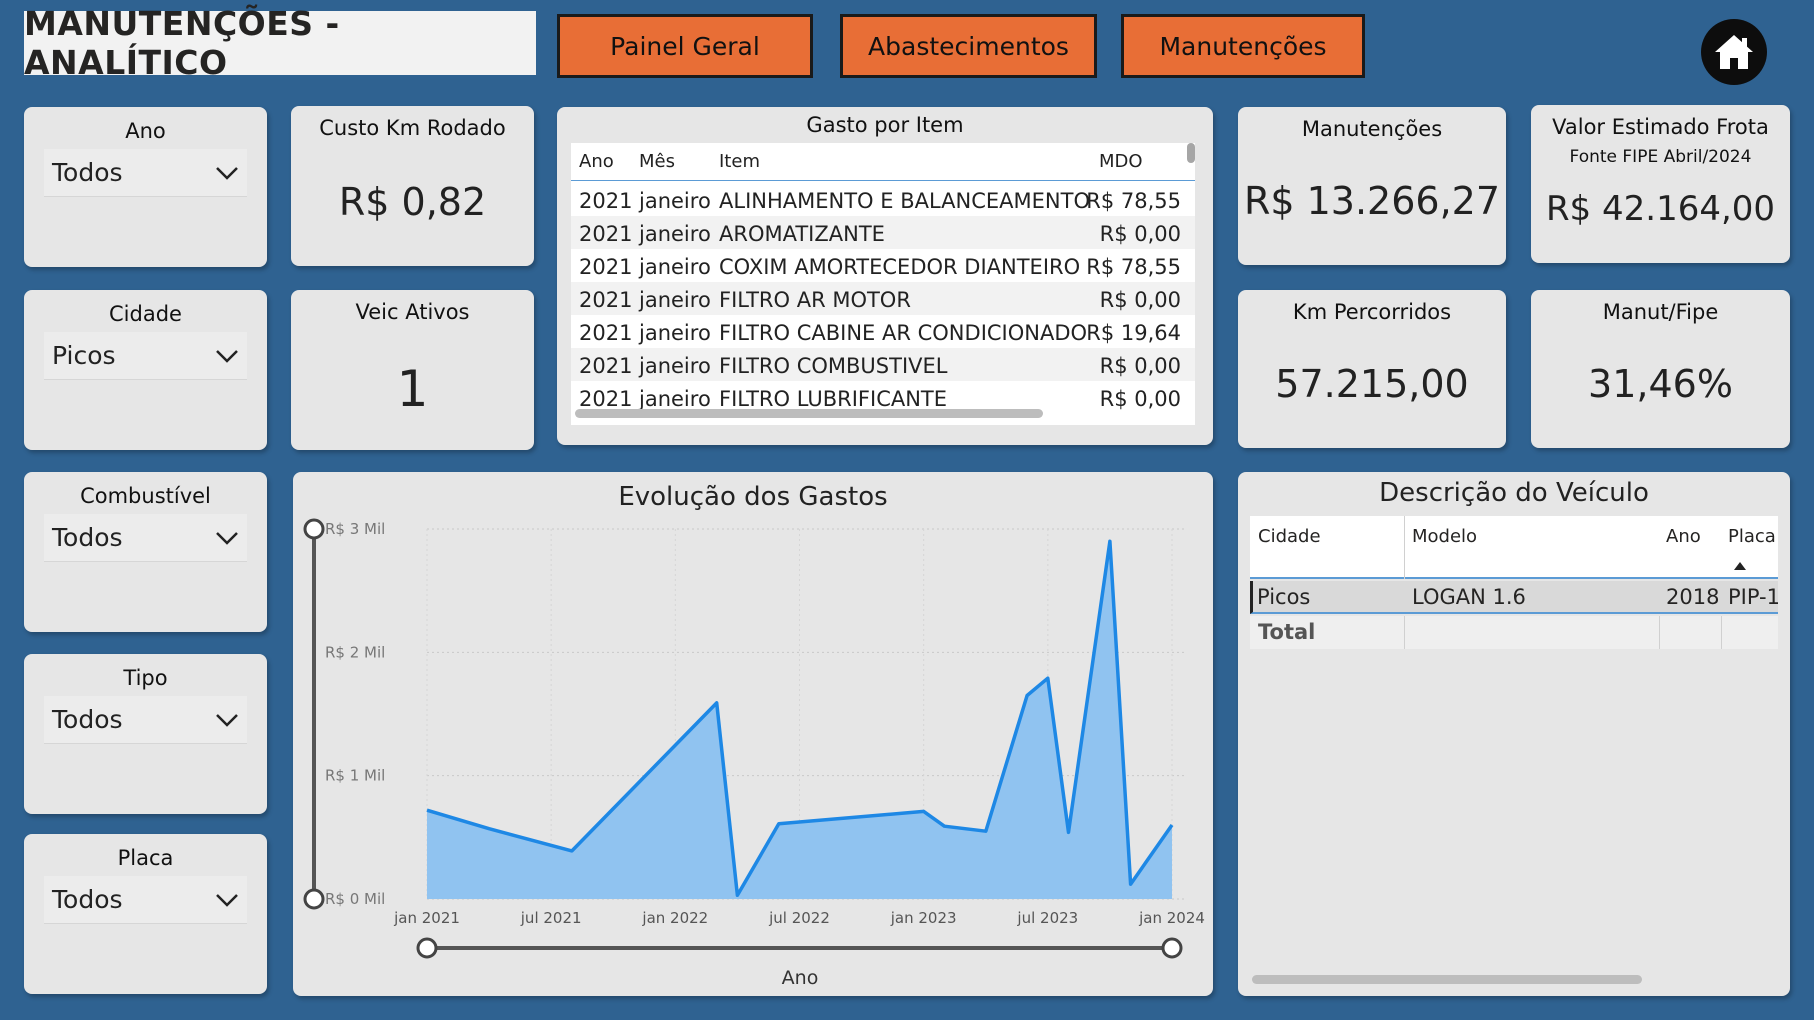 This screenshot has width=1814, height=1020. What do you see at coordinates (145, 720) in the screenshot?
I see `slicer-tipo-dropdown: Todos` at bounding box center [145, 720].